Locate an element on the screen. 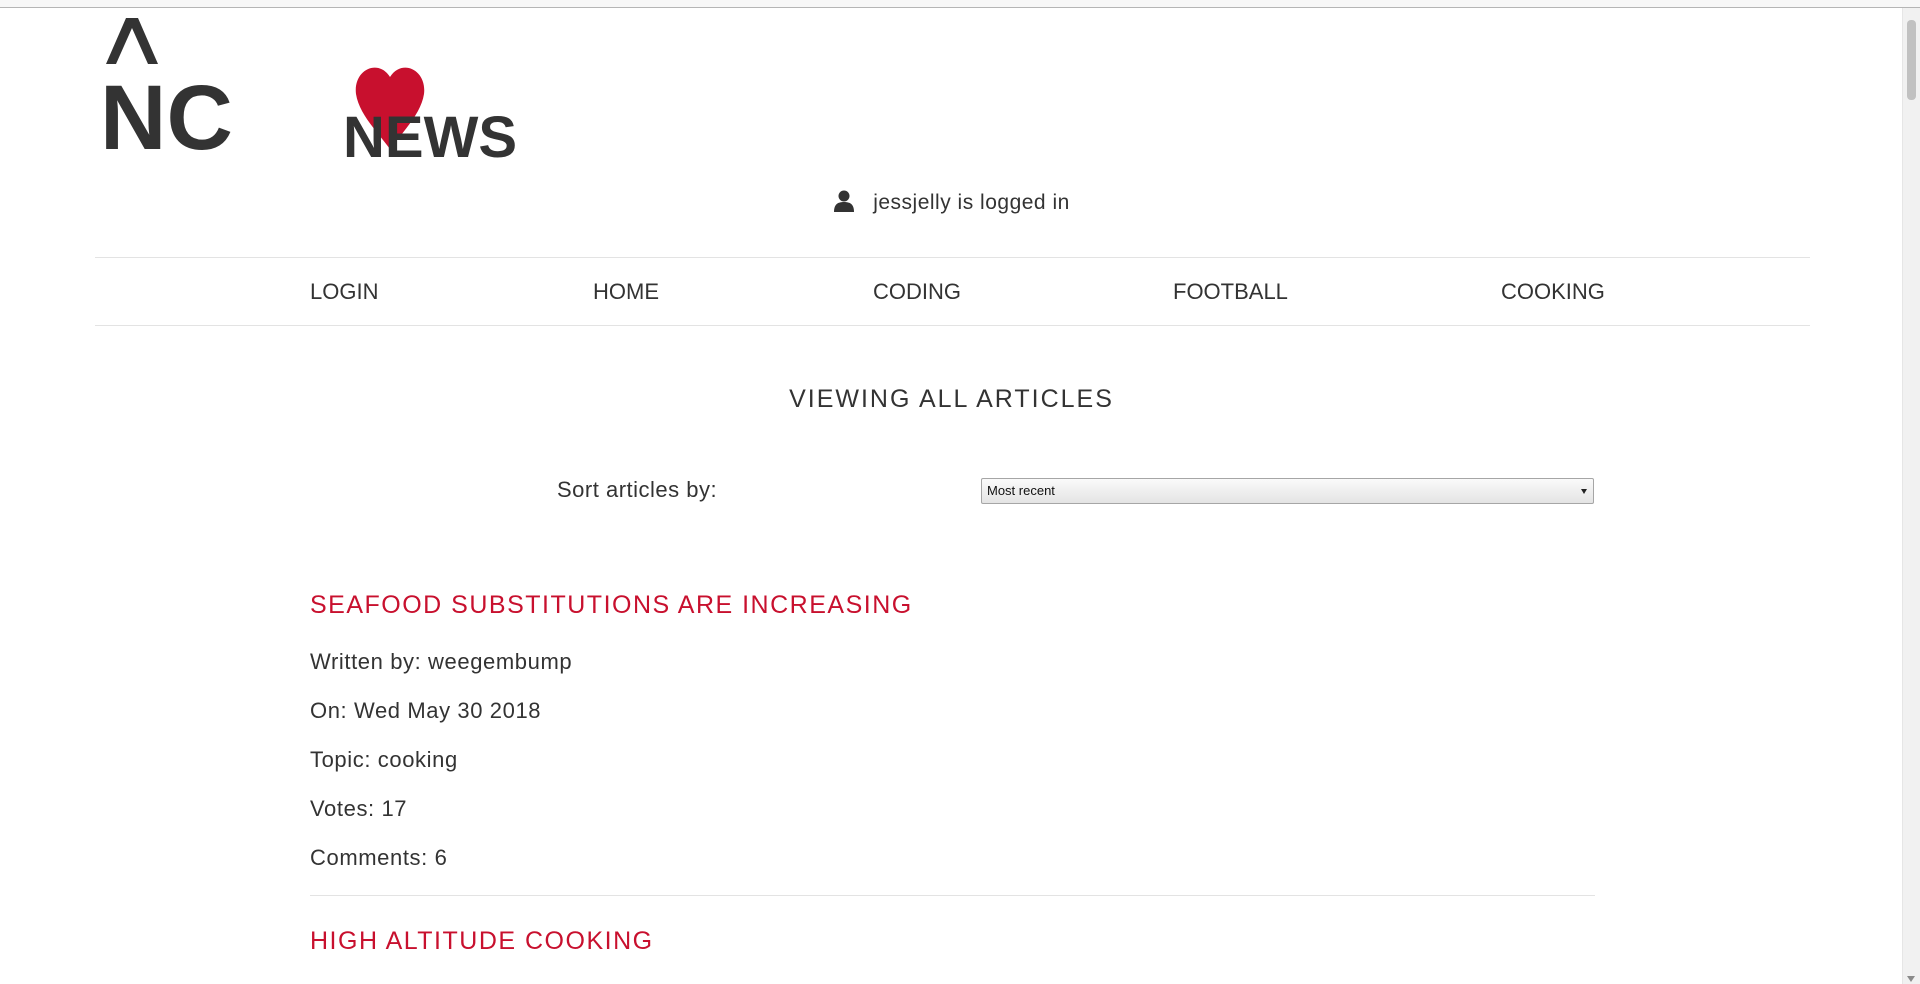 The width and height of the screenshot is (1920, 984). browser-top-edge is located at coordinates (960, 4).